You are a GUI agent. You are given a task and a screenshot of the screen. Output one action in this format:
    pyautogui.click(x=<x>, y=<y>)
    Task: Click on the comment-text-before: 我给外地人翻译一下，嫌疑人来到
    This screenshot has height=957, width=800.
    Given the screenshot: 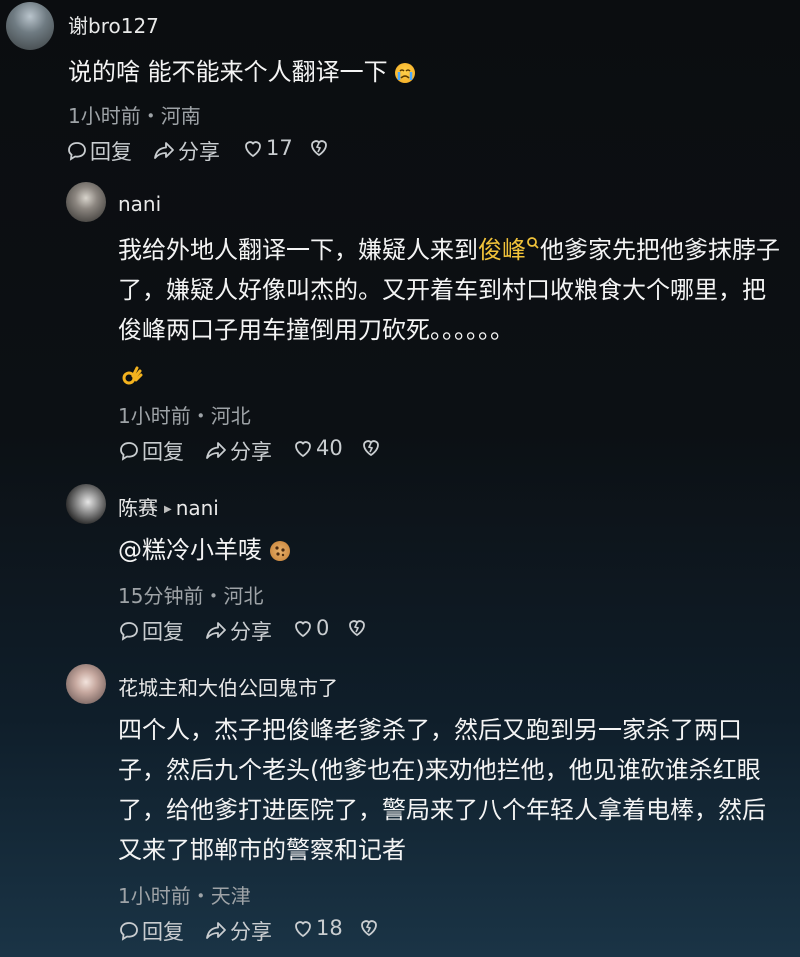 What is the action you would take?
    pyautogui.click(x=298, y=250)
    